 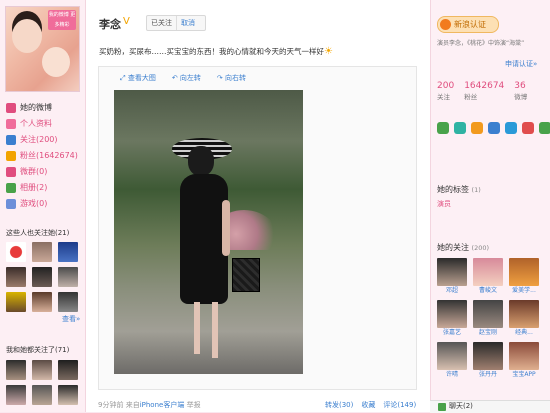 I want to click on follow-item: 曹峻文, so click(x=488, y=277).